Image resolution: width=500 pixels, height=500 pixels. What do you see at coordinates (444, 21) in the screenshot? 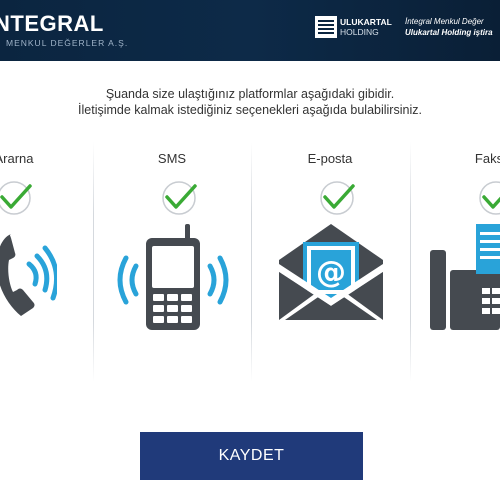
I see `header-note-line1: İntegral Menkul Değer` at bounding box center [444, 21].